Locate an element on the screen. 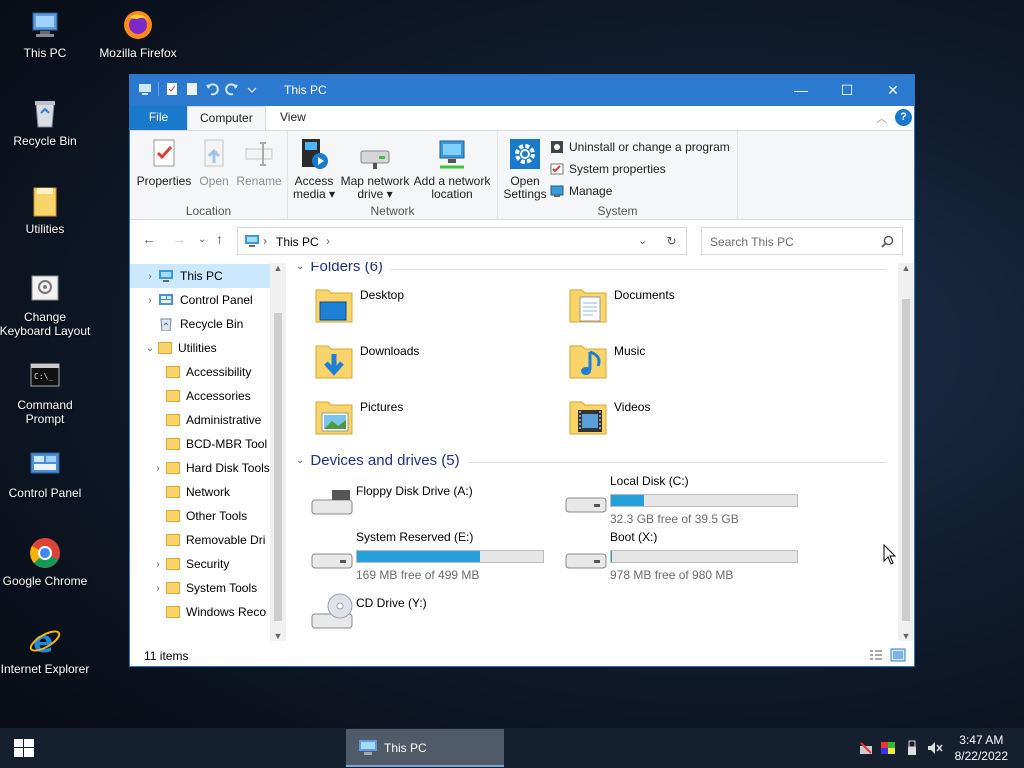 Image resolution: width=1024 pixels, height=768 pixels. nav-item-security: › Security is located at coordinates (208, 564).